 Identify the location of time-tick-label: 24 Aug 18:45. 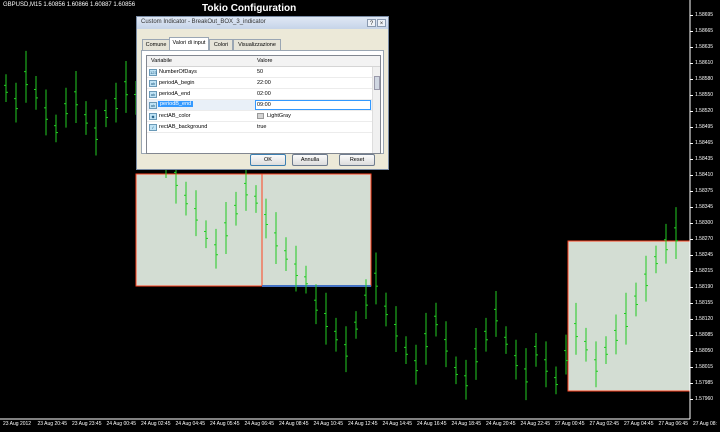
(466, 424).